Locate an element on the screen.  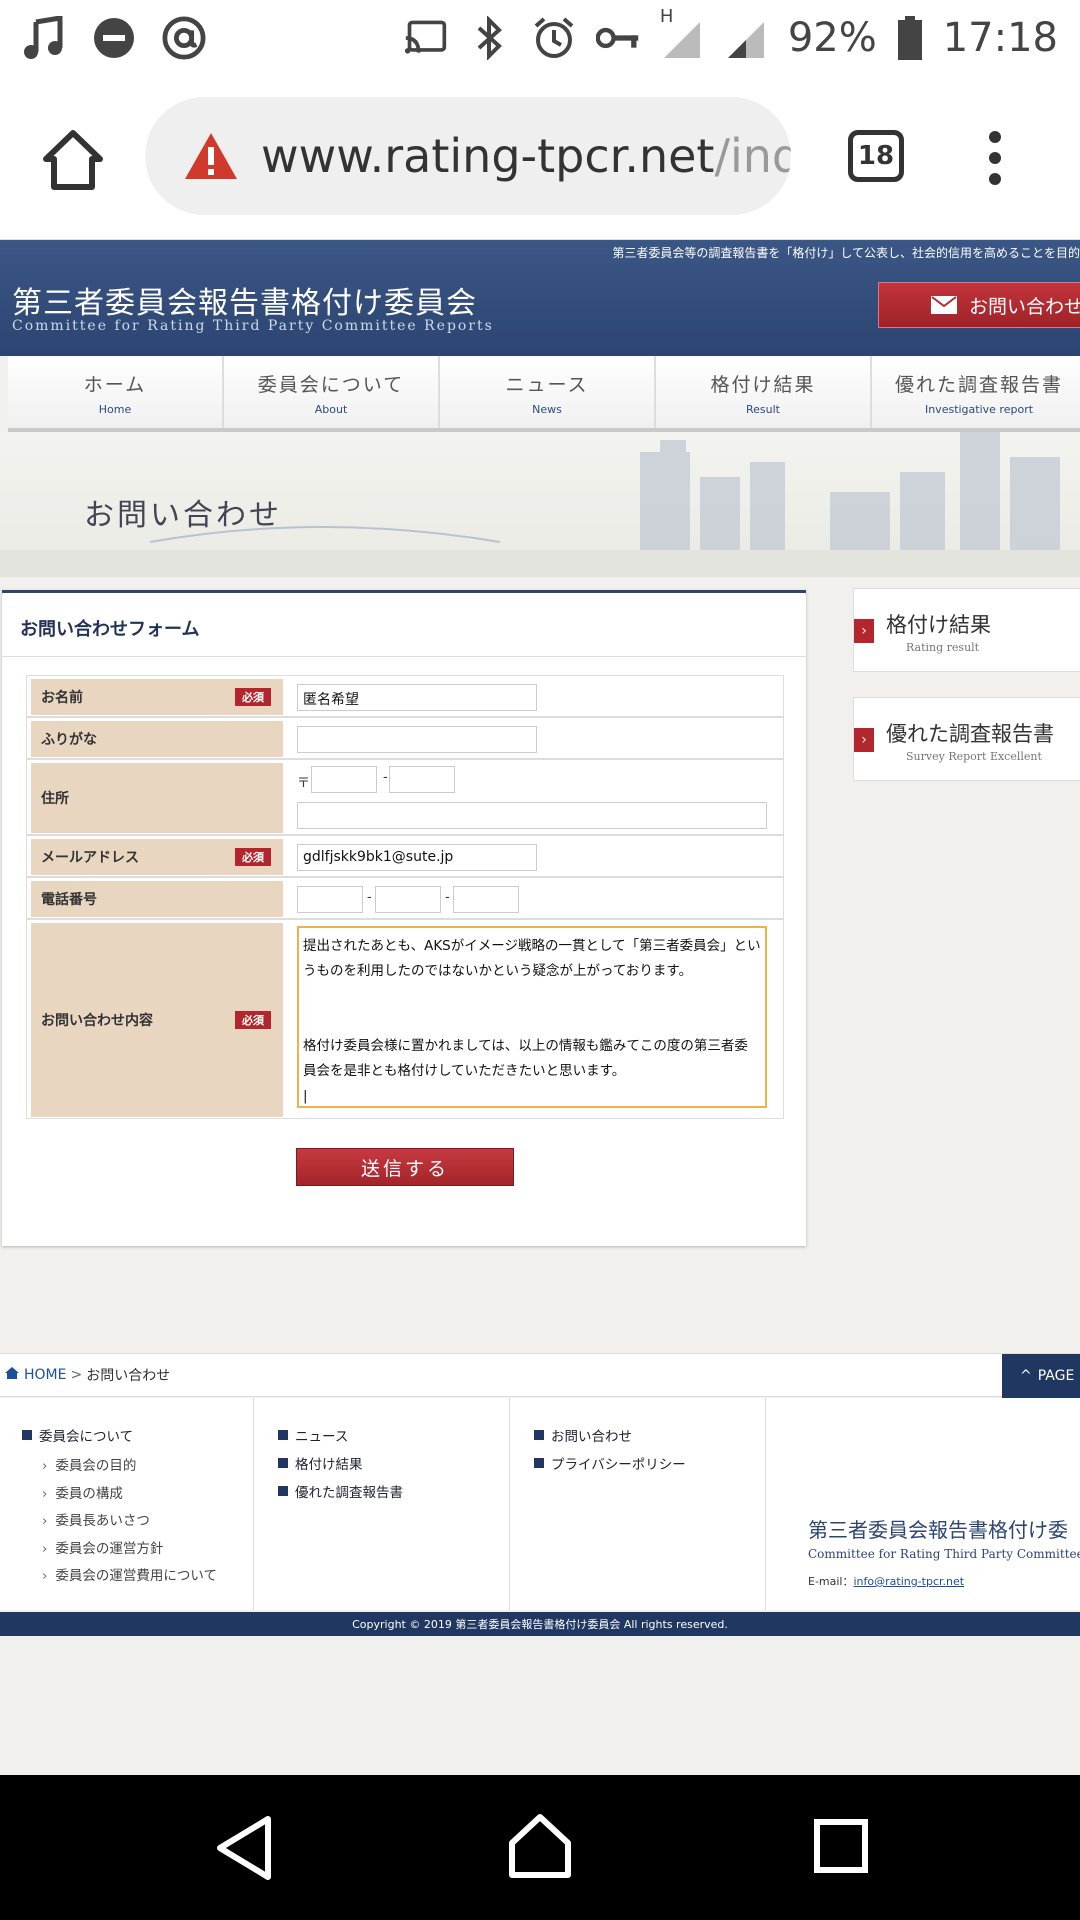
battery-percent: 92% is located at coordinates (832, 37).